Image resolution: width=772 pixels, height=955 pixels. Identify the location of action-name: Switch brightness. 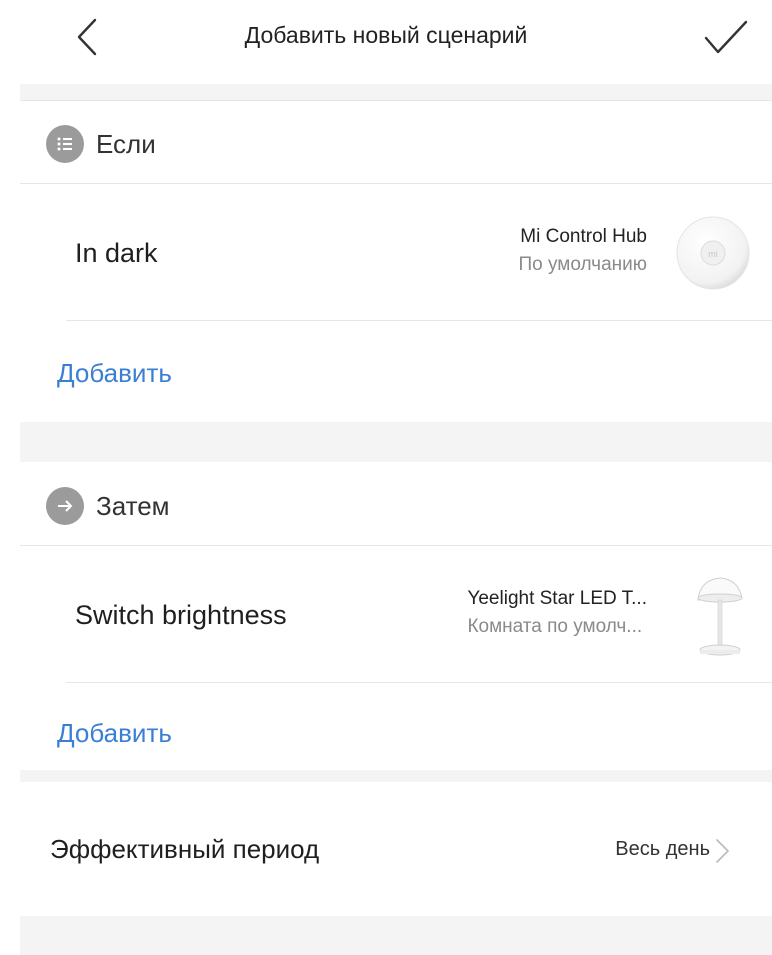
(181, 615).